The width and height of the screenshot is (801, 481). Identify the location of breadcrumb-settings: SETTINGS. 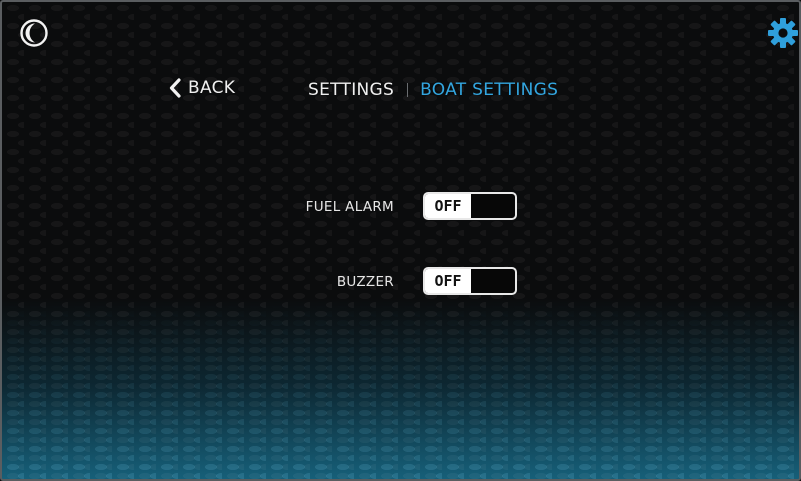
(351, 90).